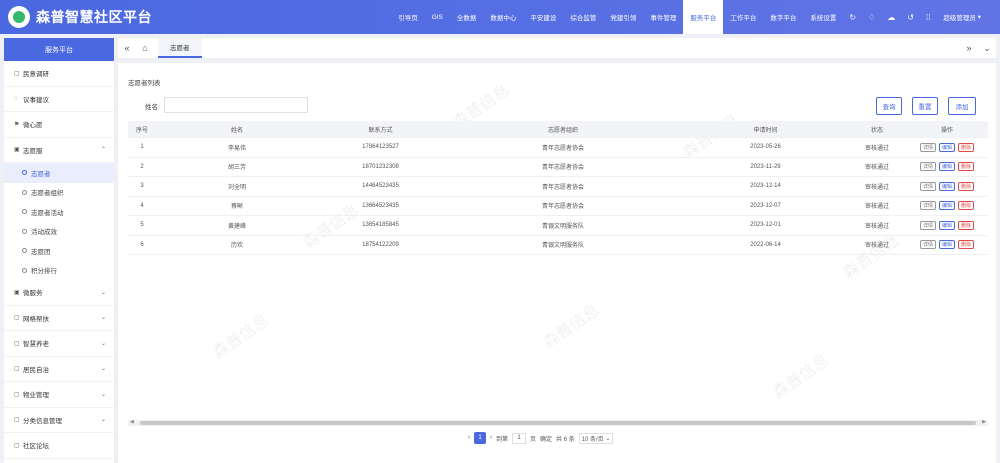 This screenshot has width=1000, height=463. I want to click on sidebar-item: ▣ 微服务 ⌄, so click(59, 293).